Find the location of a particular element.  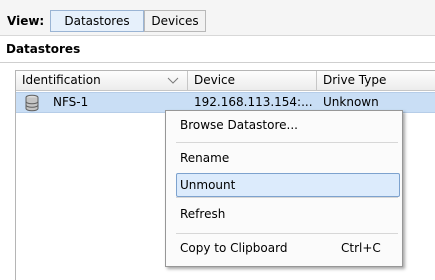

datastore-icon is located at coordinates (32, 103).